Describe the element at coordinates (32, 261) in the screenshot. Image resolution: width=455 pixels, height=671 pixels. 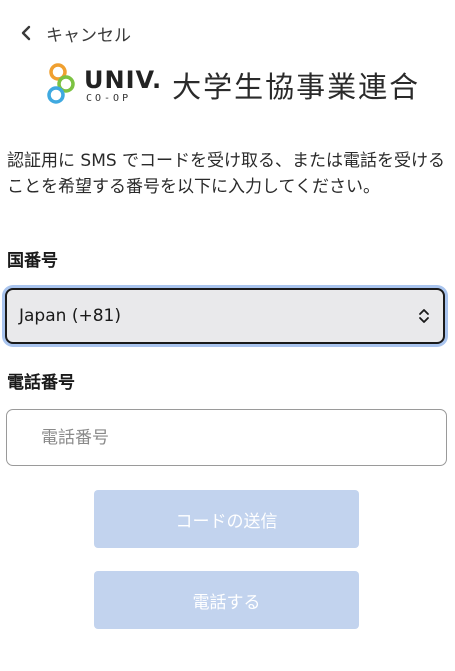
I see `country-code-label: 国番号` at that location.